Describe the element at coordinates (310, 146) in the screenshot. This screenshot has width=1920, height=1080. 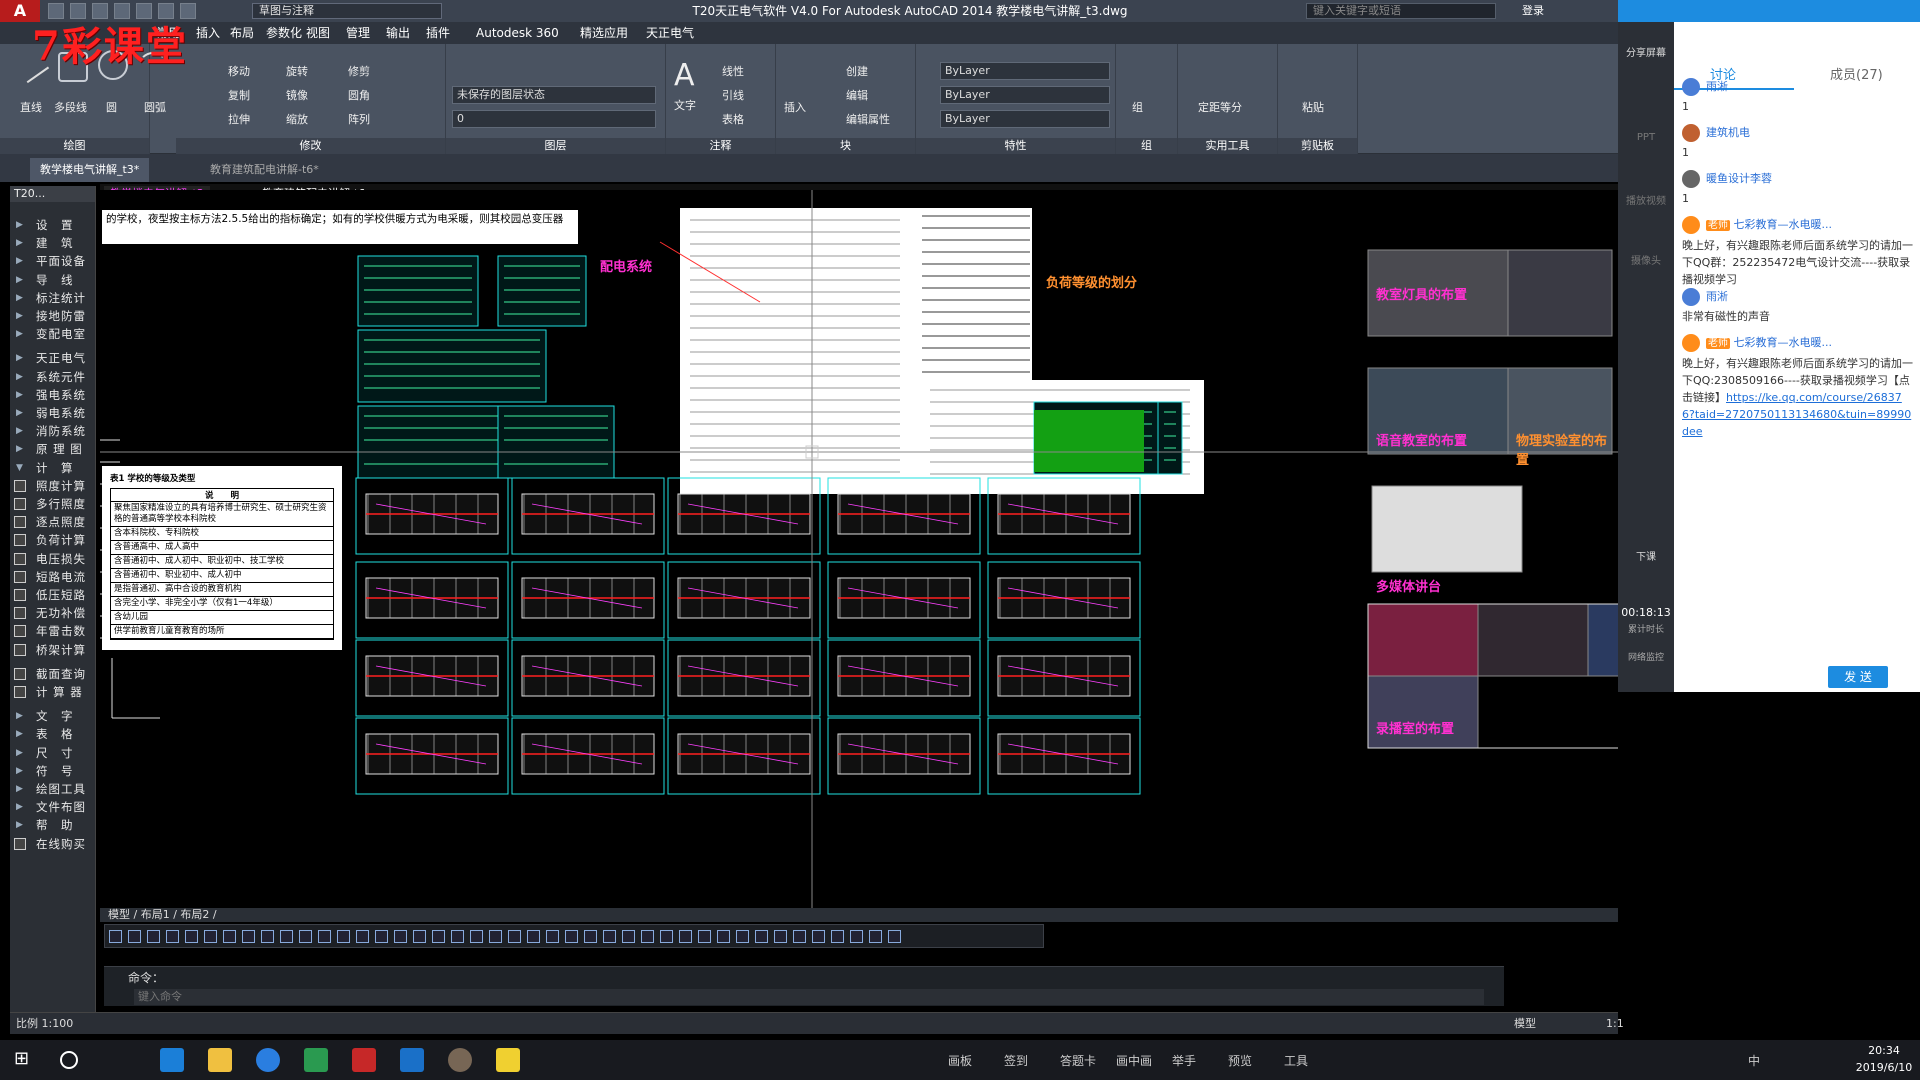
I see `panel-title-modify: 修改` at that location.